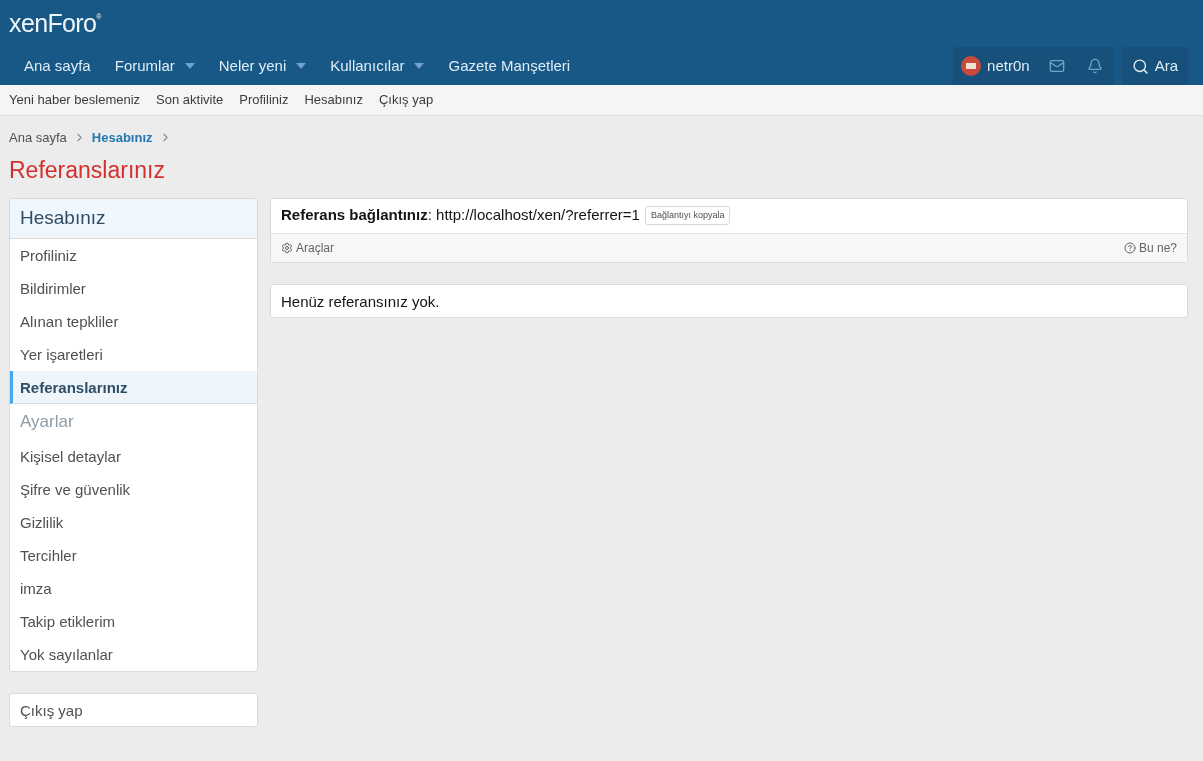 The width and height of the screenshot is (1203, 761). What do you see at coordinates (1150, 247) in the screenshot?
I see `help-link: Bu ne?` at bounding box center [1150, 247].